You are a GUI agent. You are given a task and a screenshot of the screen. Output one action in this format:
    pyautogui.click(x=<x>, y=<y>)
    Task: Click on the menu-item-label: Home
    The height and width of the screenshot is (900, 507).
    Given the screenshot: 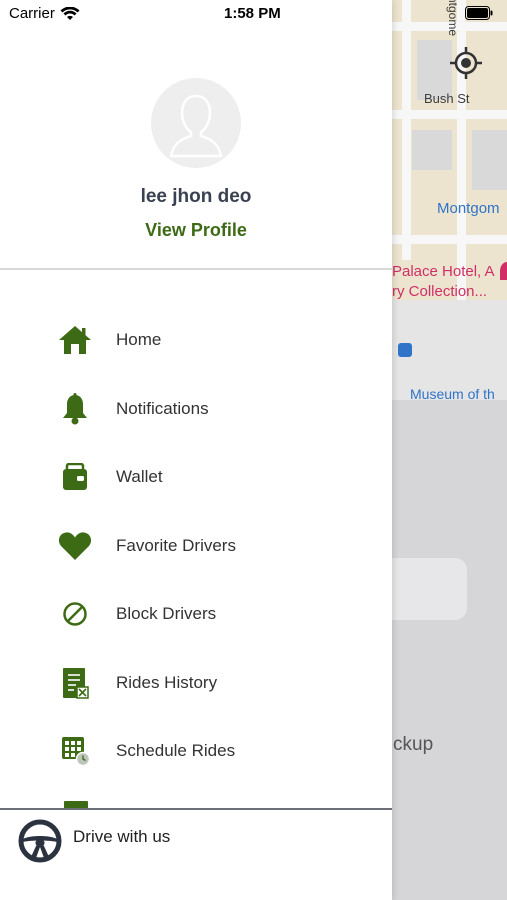 What is the action you would take?
    pyautogui.click(x=139, y=340)
    